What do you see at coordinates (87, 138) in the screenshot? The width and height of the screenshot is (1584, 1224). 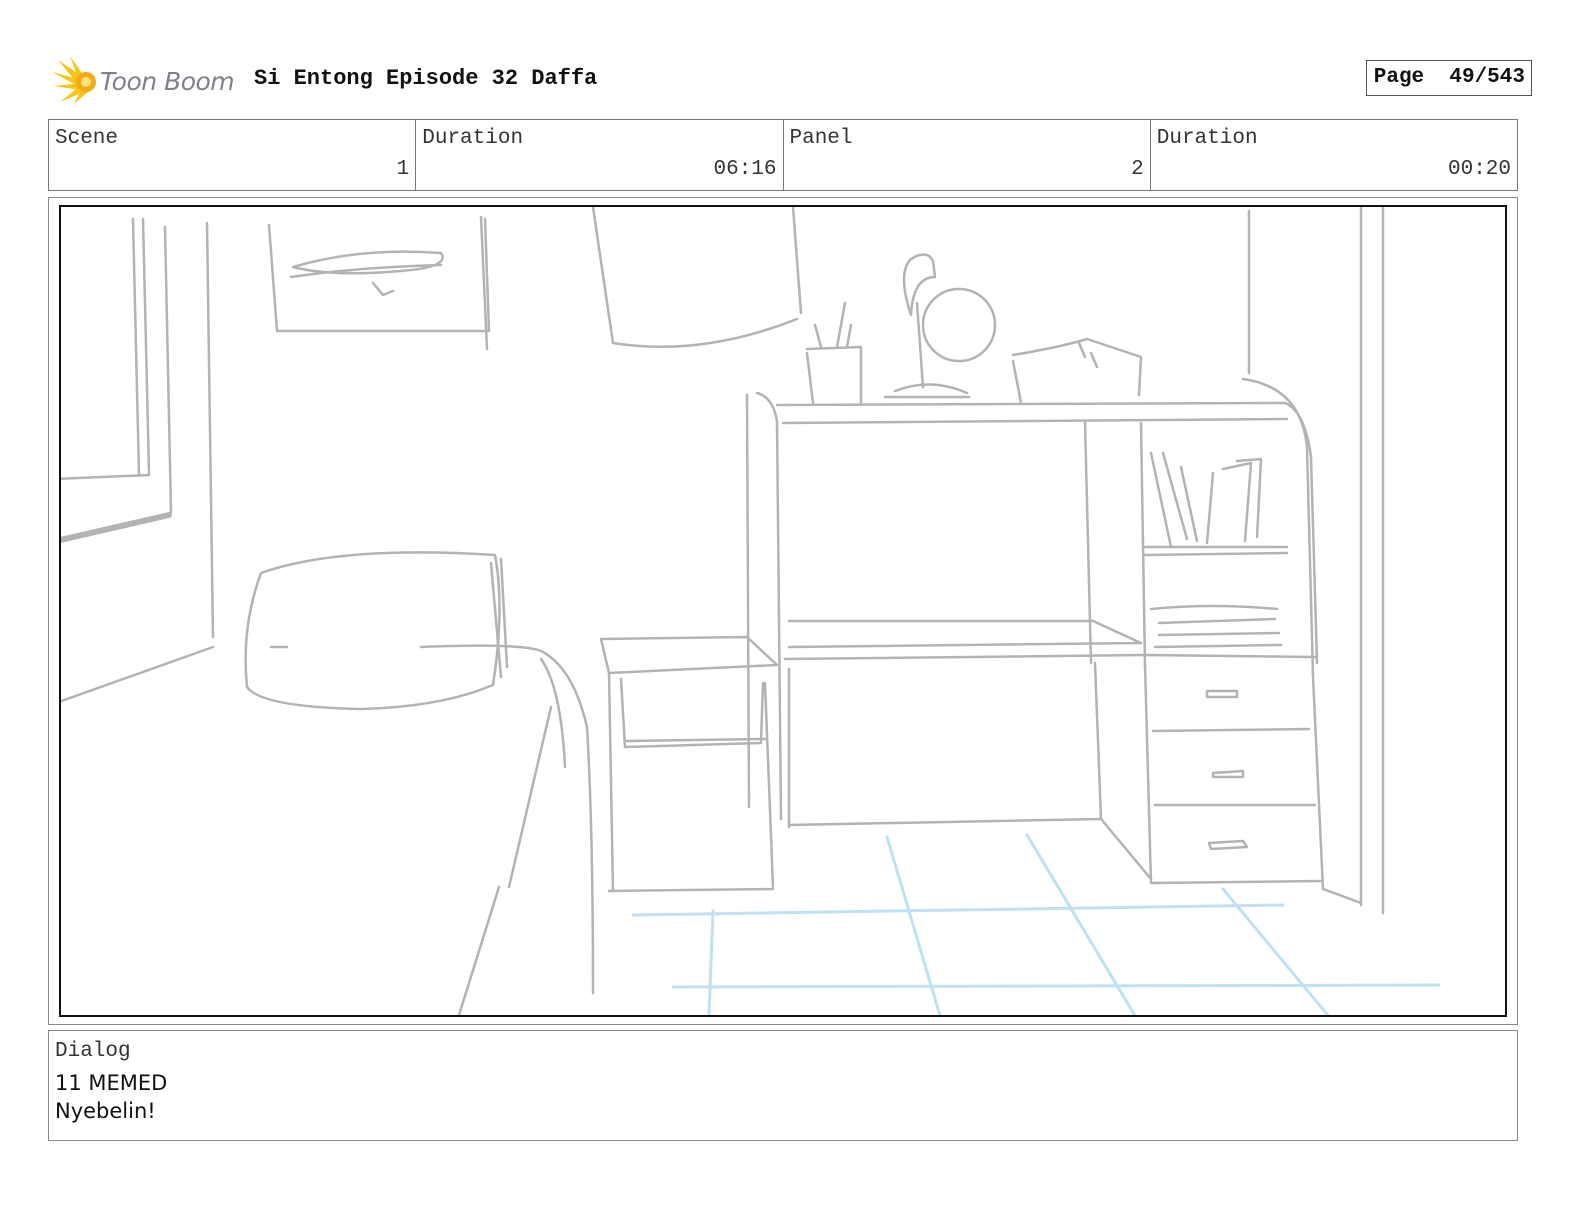 I see `scene-label: Scene` at bounding box center [87, 138].